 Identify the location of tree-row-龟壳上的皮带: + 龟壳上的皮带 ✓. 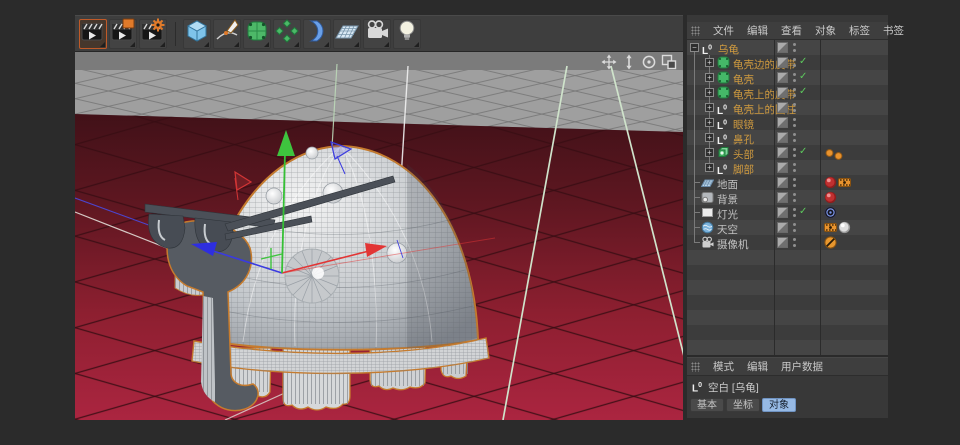
(787, 93).